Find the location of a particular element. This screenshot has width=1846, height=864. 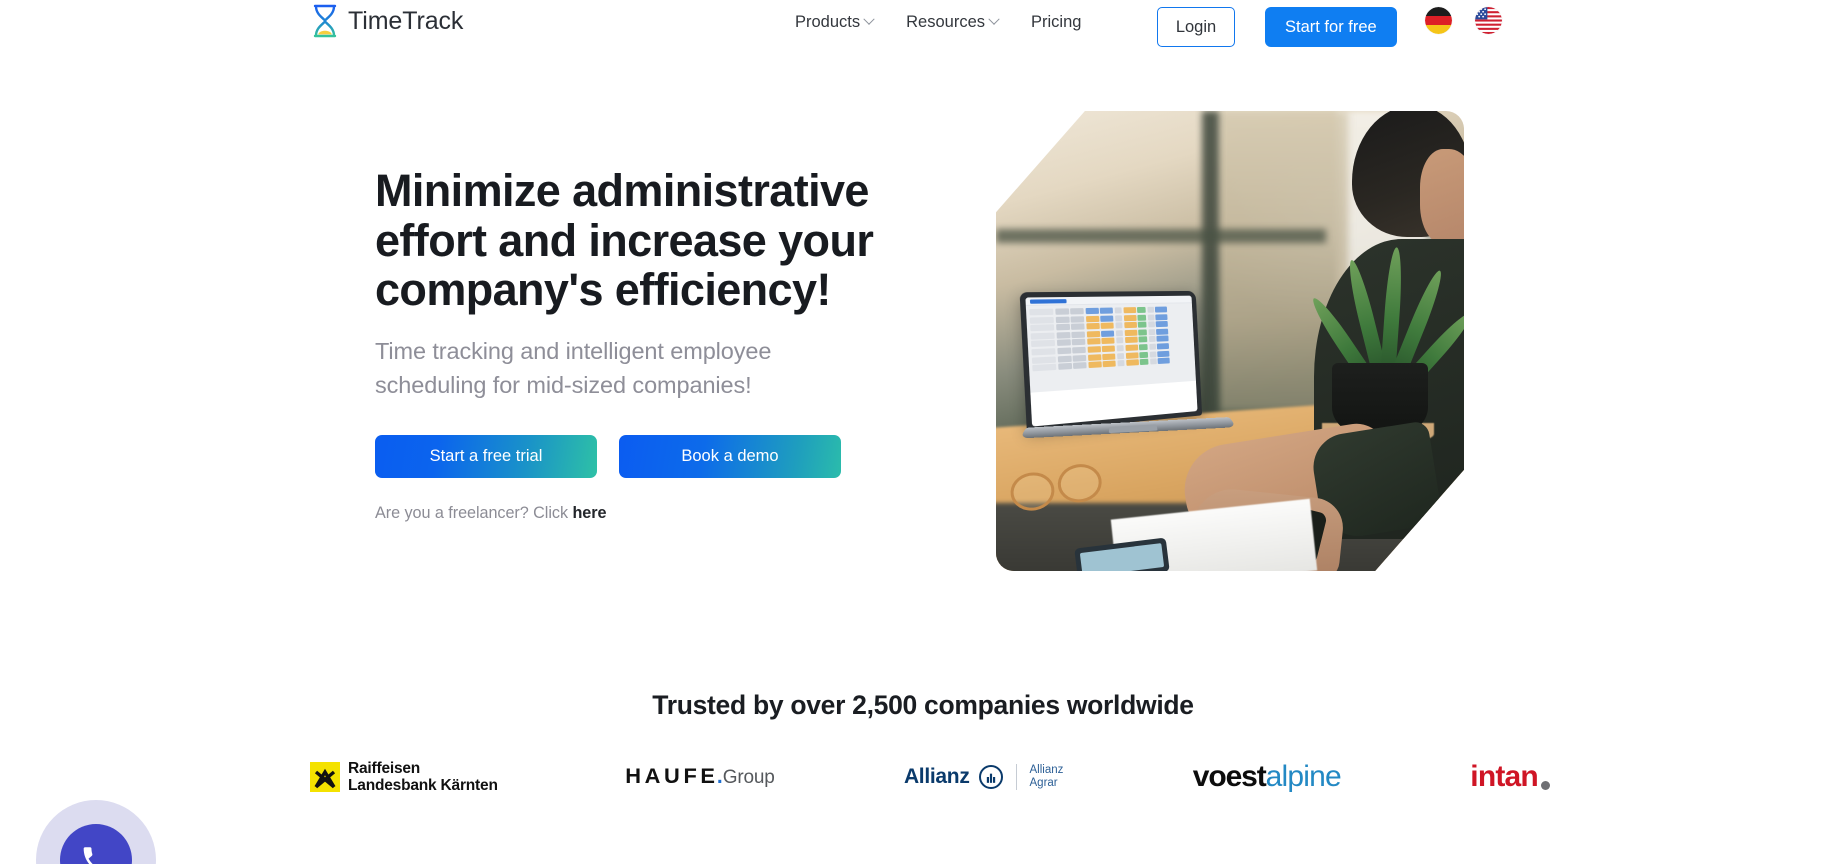

nav-item-resources: Resources is located at coordinates (953, 22).